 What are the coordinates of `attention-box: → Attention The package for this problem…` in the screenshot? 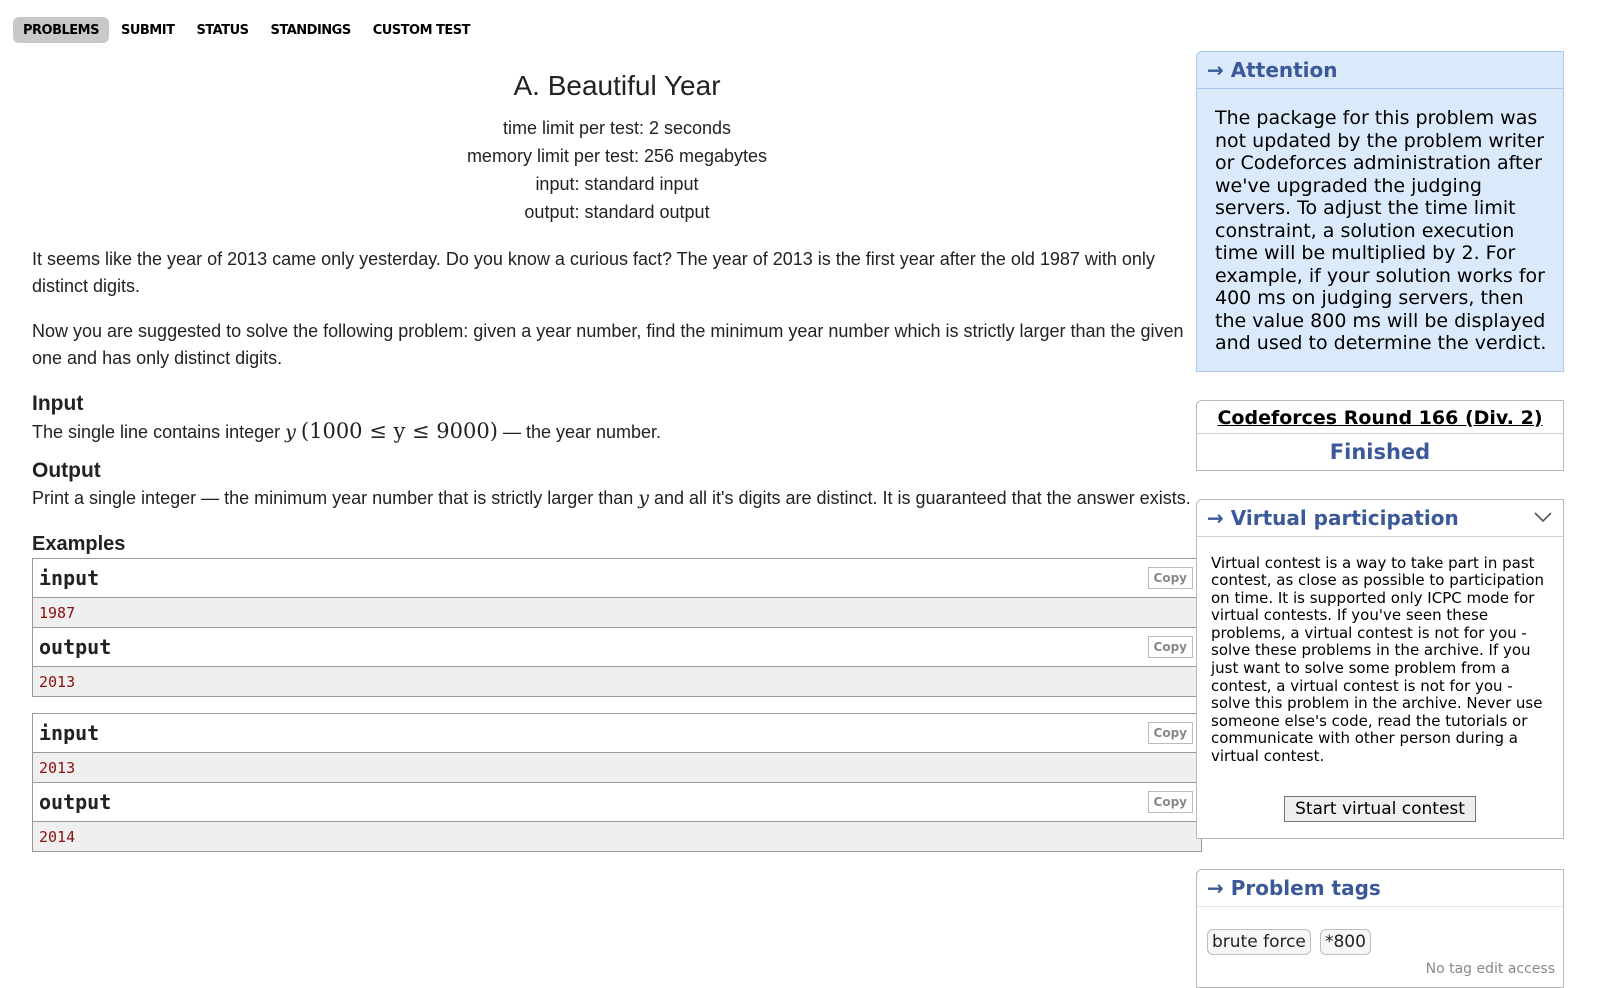 It's located at (1380, 211).